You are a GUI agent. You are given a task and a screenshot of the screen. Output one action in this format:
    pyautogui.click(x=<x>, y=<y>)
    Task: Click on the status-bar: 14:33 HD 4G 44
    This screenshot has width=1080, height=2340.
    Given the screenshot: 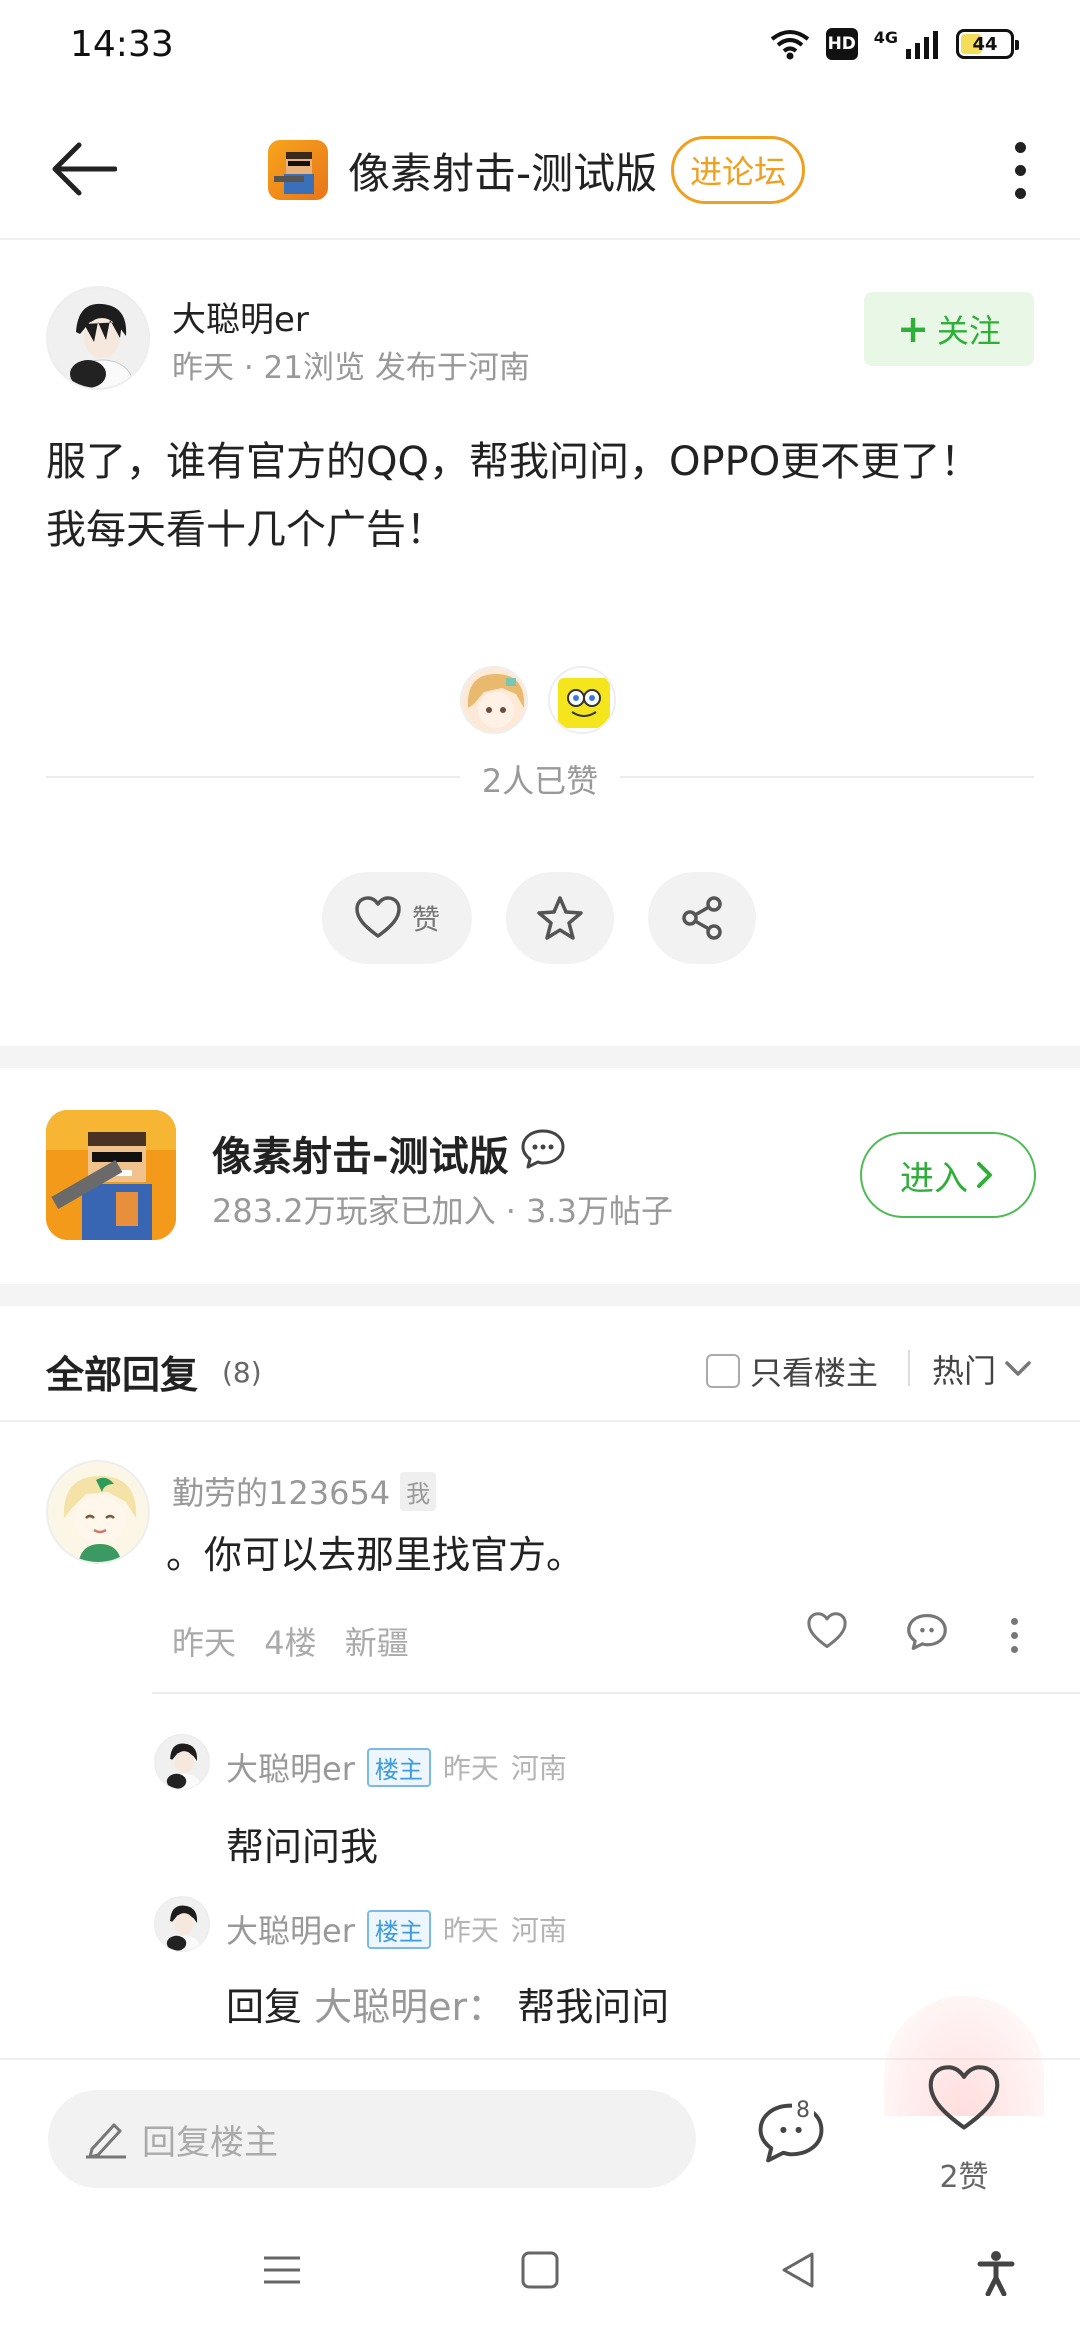 What is the action you would take?
    pyautogui.click(x=540, y=50)
    